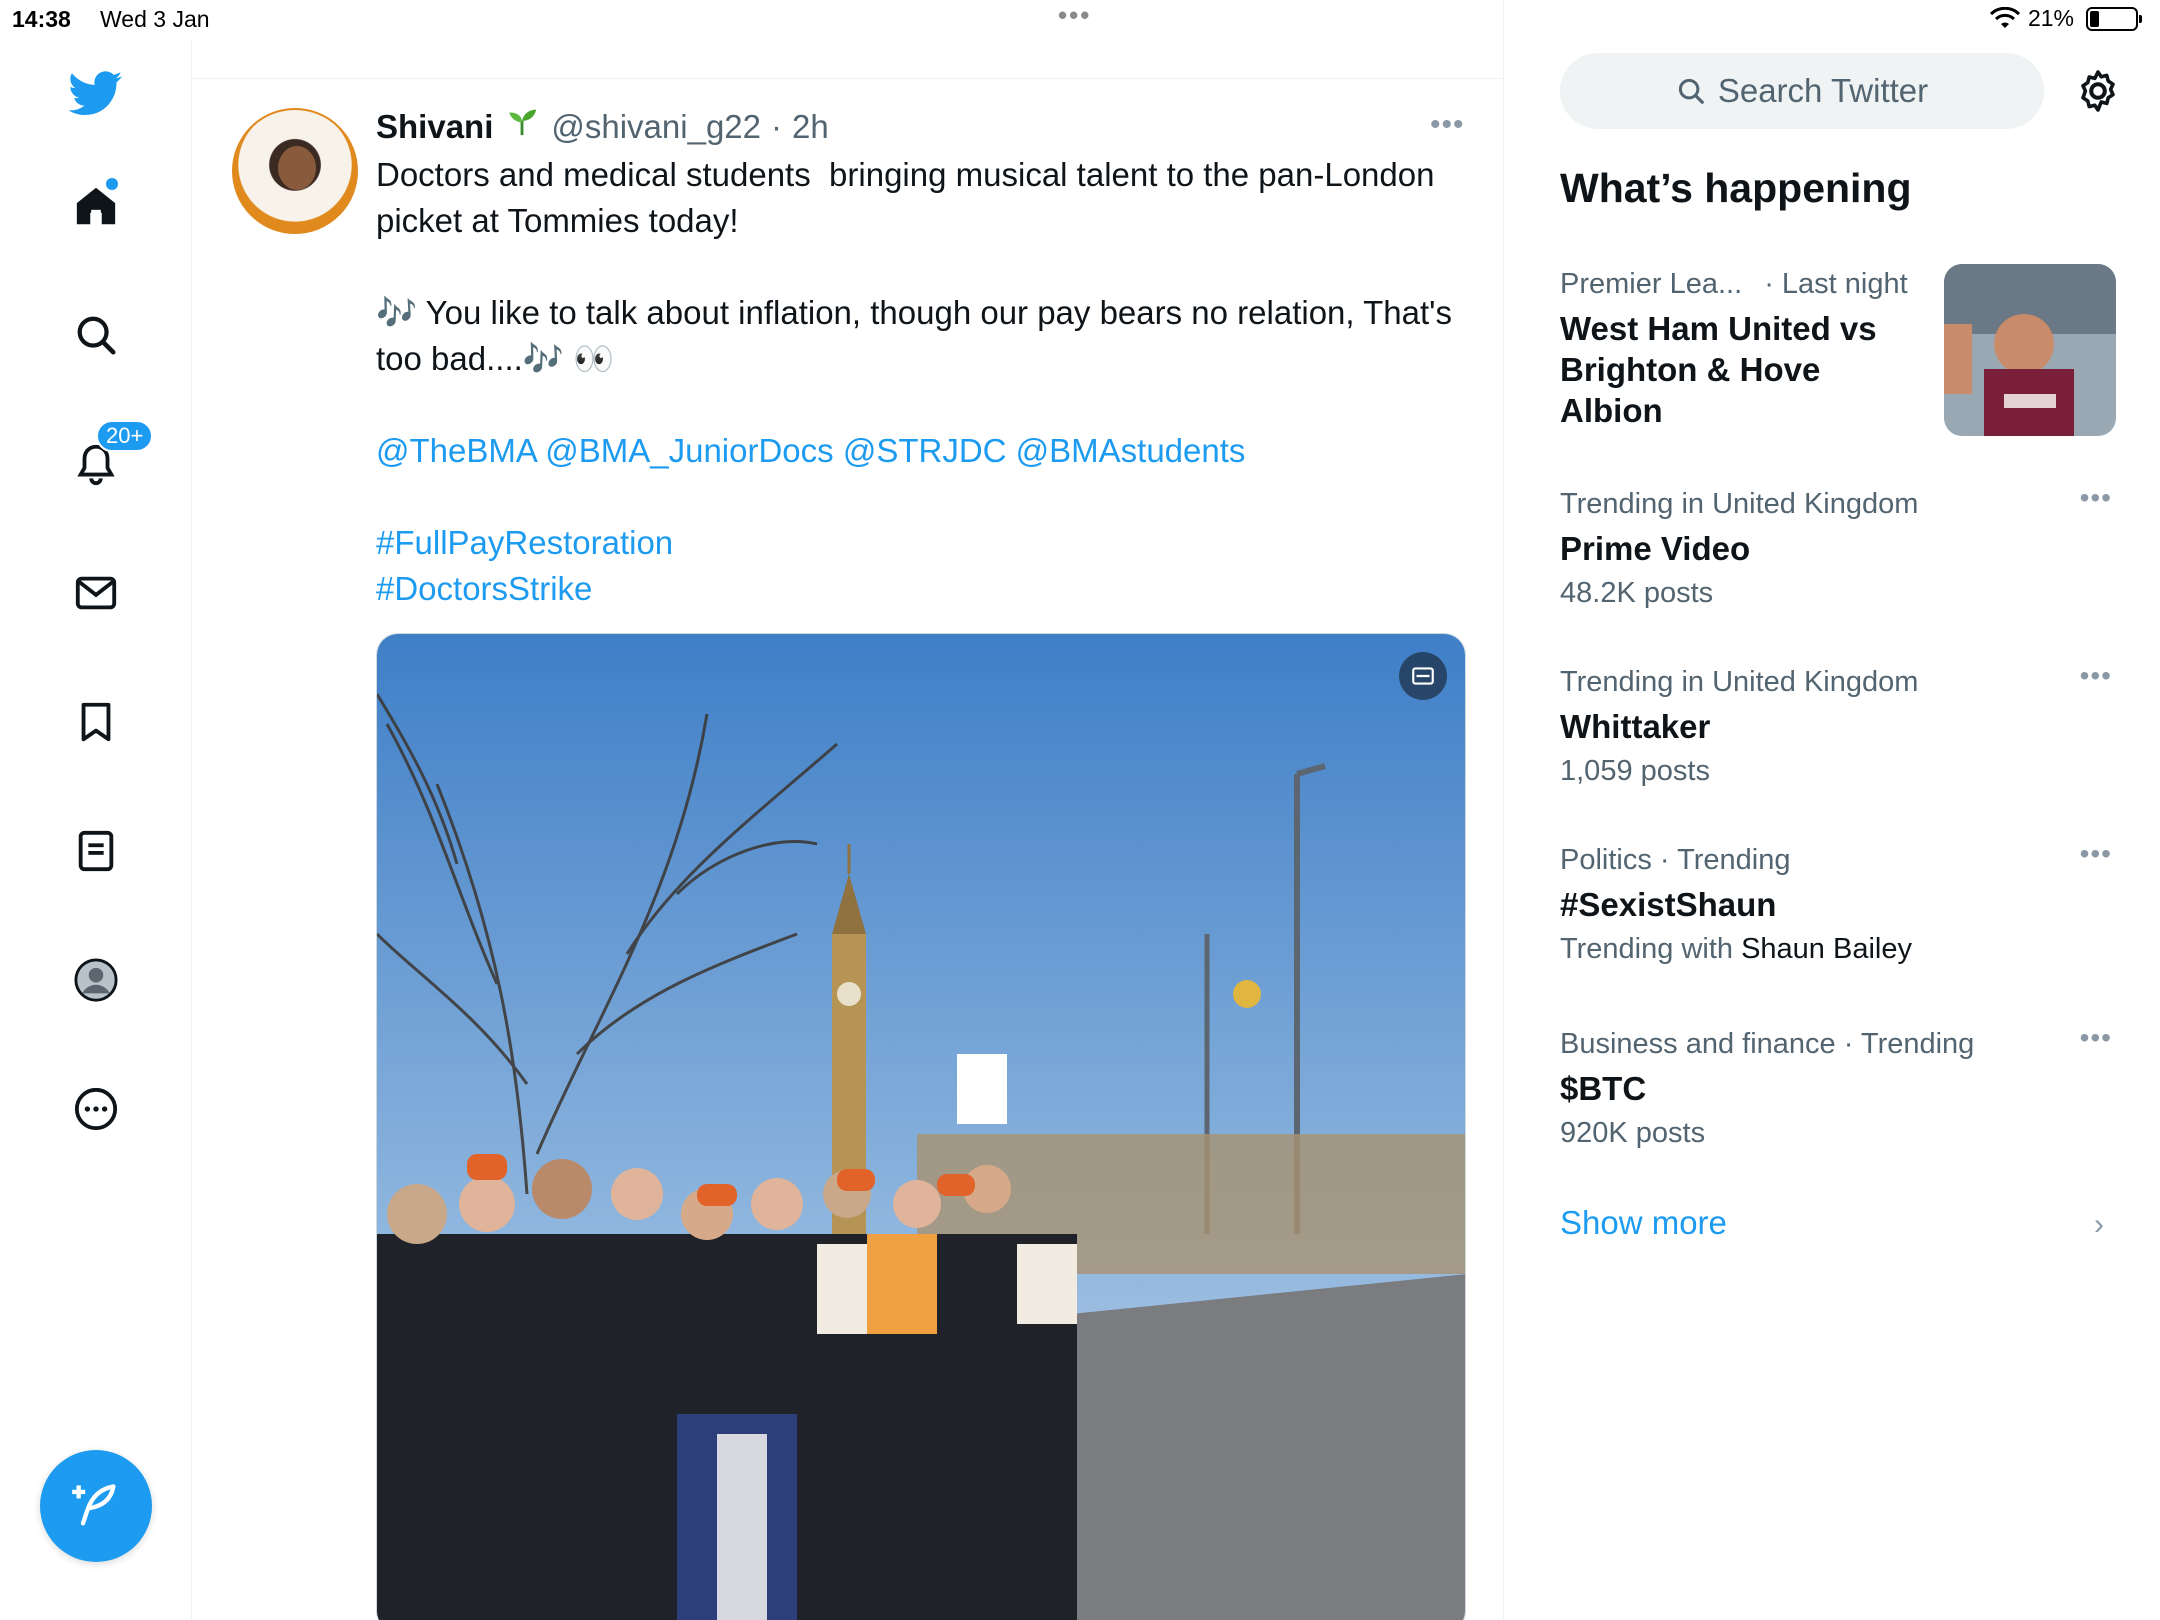 This screenshot has height=1620, width=2160. I want to click on trend-title: #SexistShaun, so click(1668, 904).